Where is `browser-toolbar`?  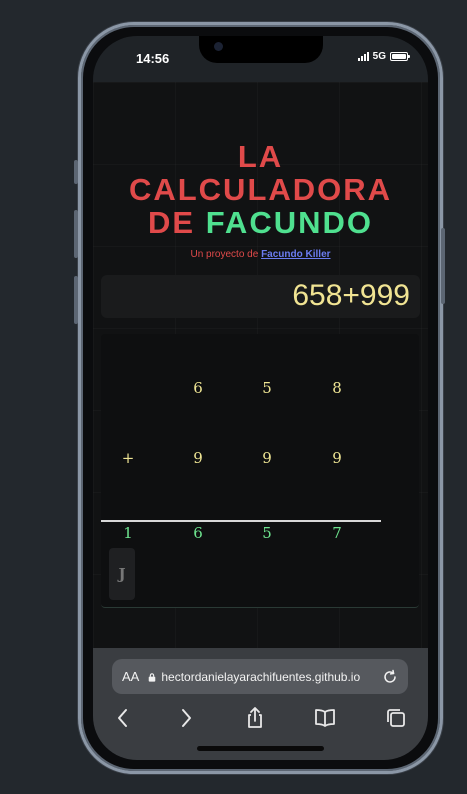 browser-toolbar is located at coordinates (260, 721).